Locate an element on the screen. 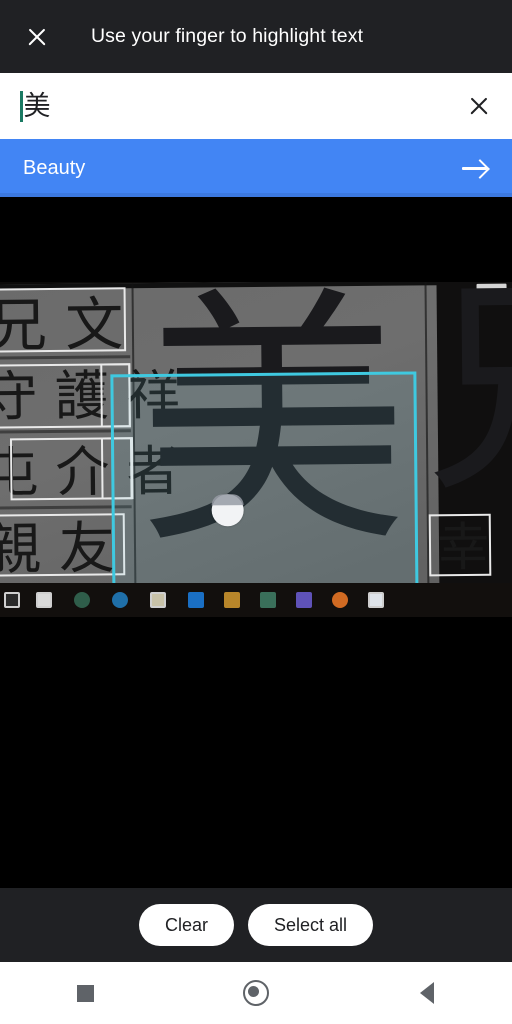 Image resolution: width=512 pixels, height=1024 pixels. text-selection-box is located at coordinates (265, 494).